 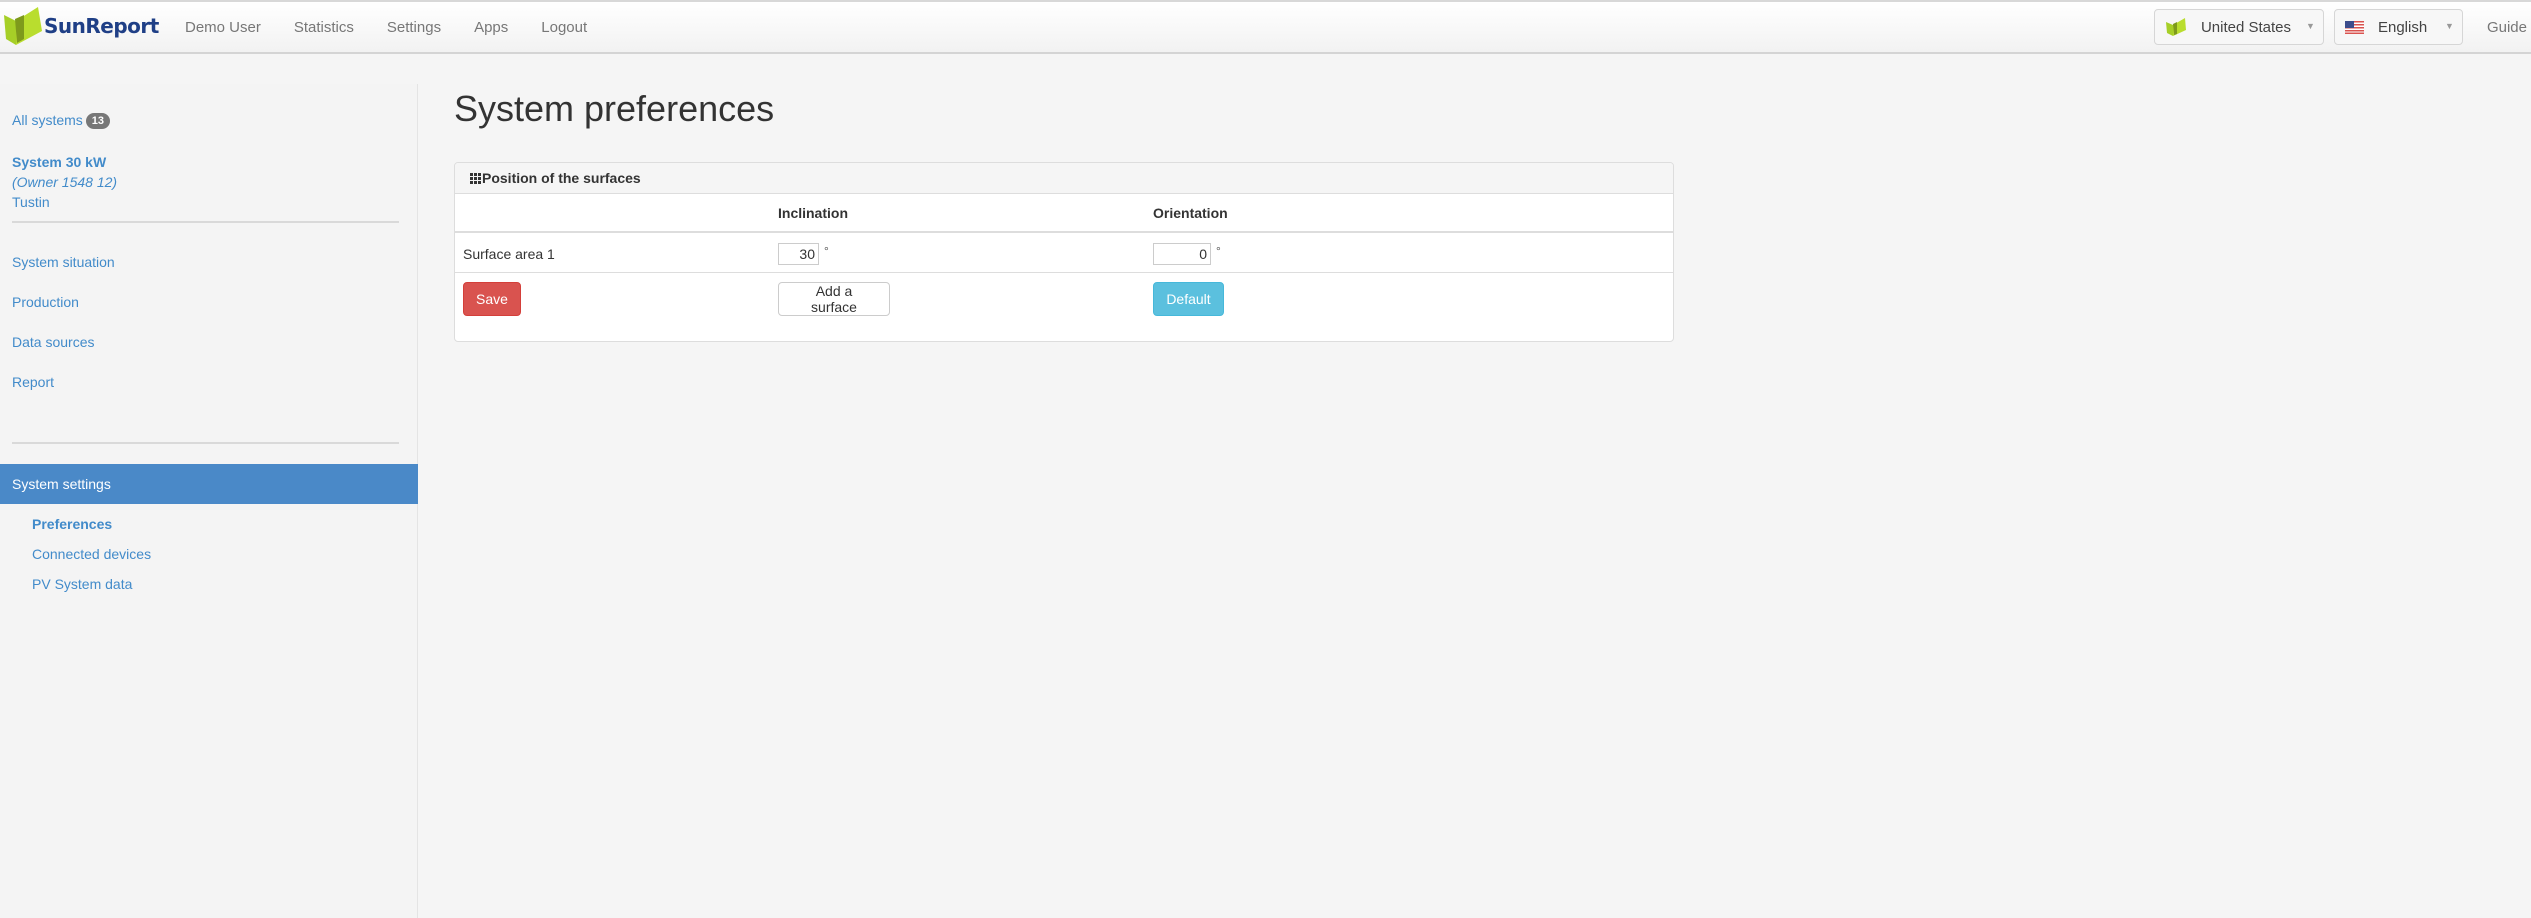 What do you see at coordinates (45, 302) in the screenshot?
I see `sidebar-item-production: Production` at bounding box center [45, 302].